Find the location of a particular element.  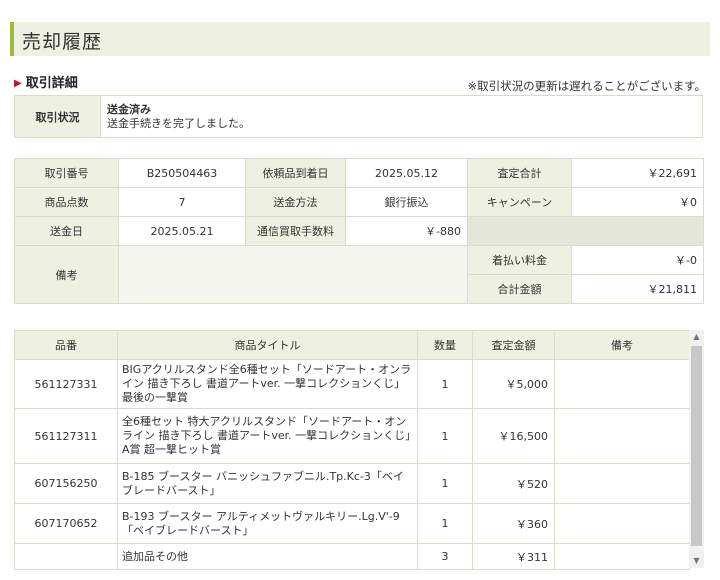

campaign-label: キャンペーン is located at coordinates (519, 202).